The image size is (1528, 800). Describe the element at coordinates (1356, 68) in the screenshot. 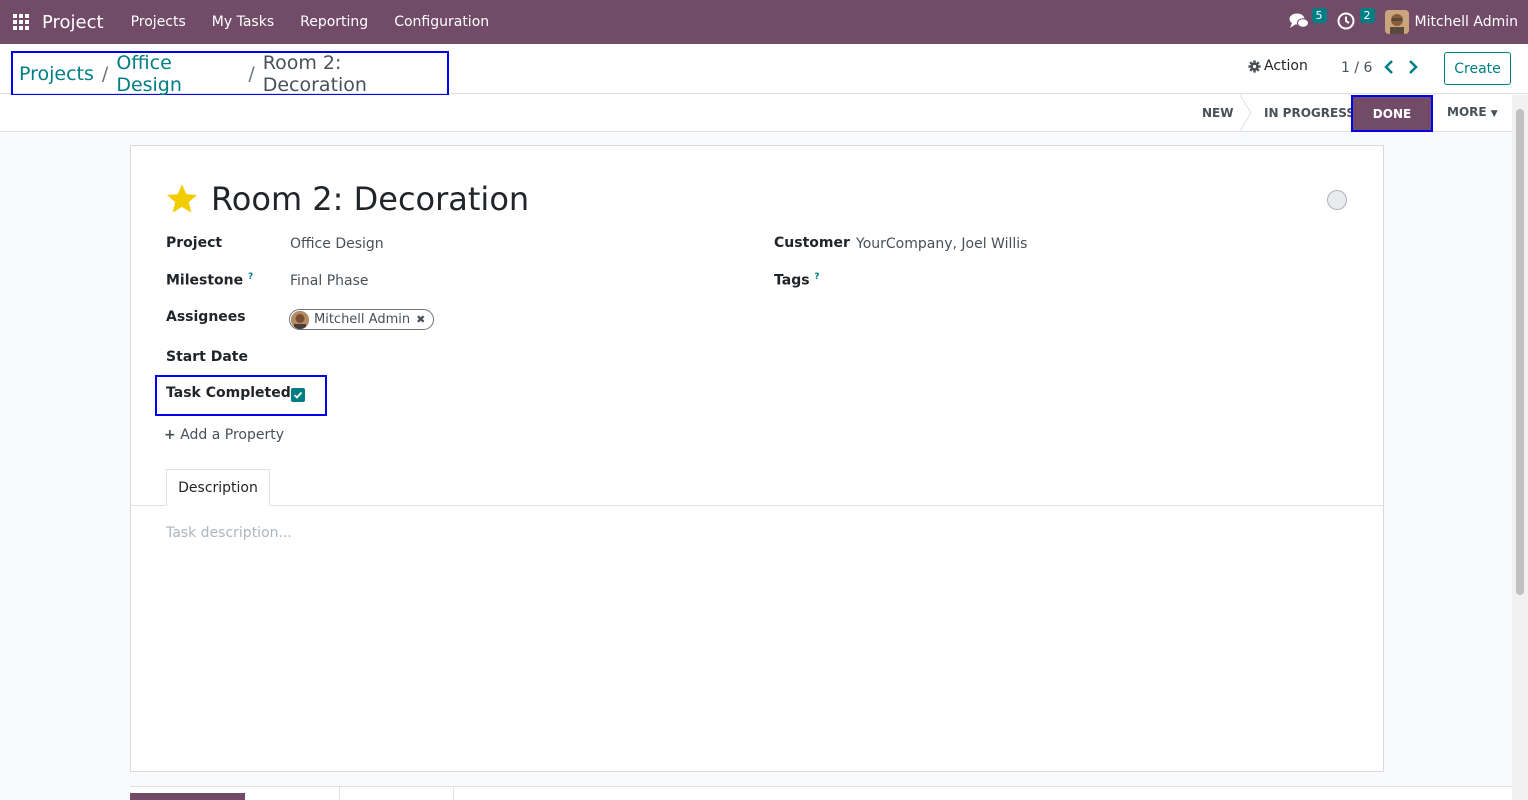

I see `pager-value: 1 / 6` at that location.